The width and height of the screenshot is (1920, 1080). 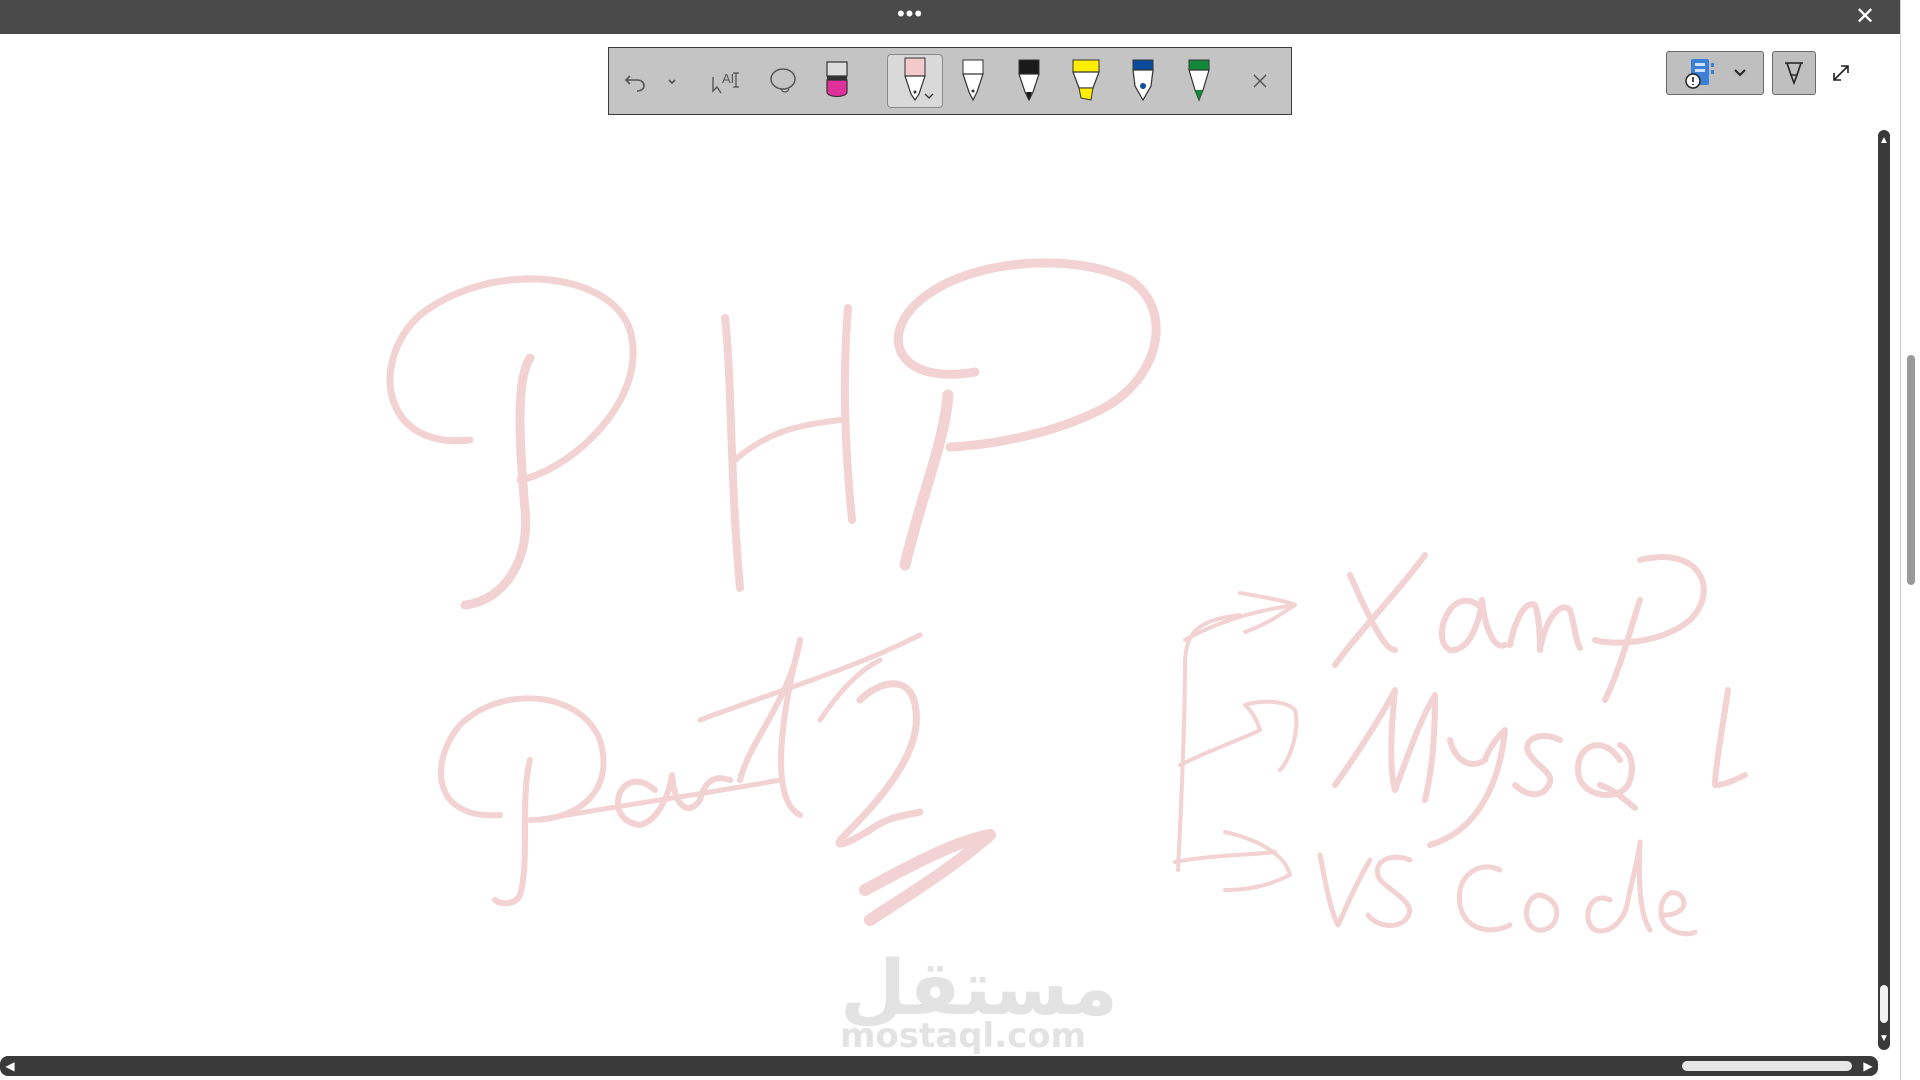 I want to click on eraser-icon, so click(x=837, y=79).